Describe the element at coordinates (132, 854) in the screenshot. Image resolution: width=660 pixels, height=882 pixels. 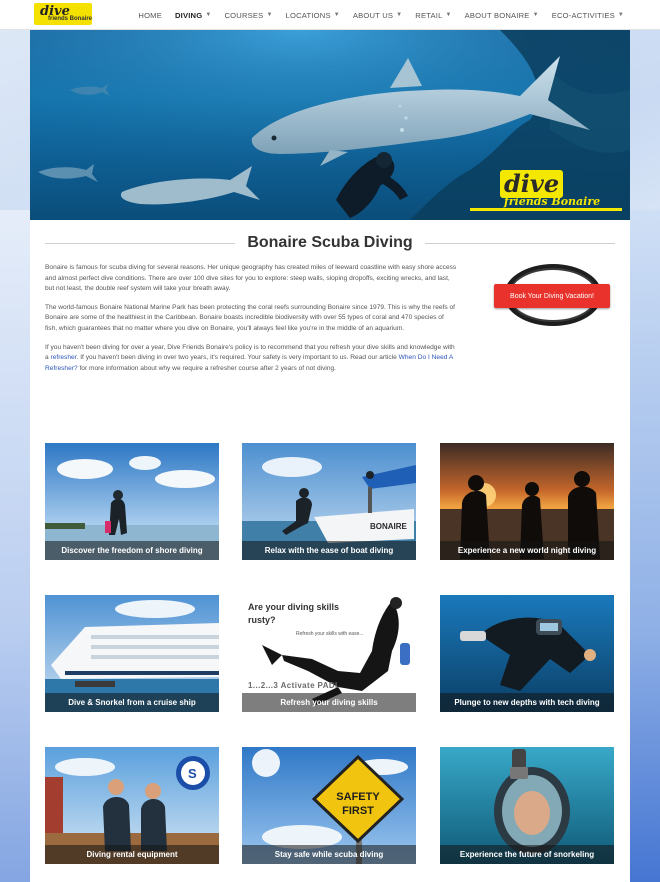
I see `tile-caption: Diving rental equipment` at that location.